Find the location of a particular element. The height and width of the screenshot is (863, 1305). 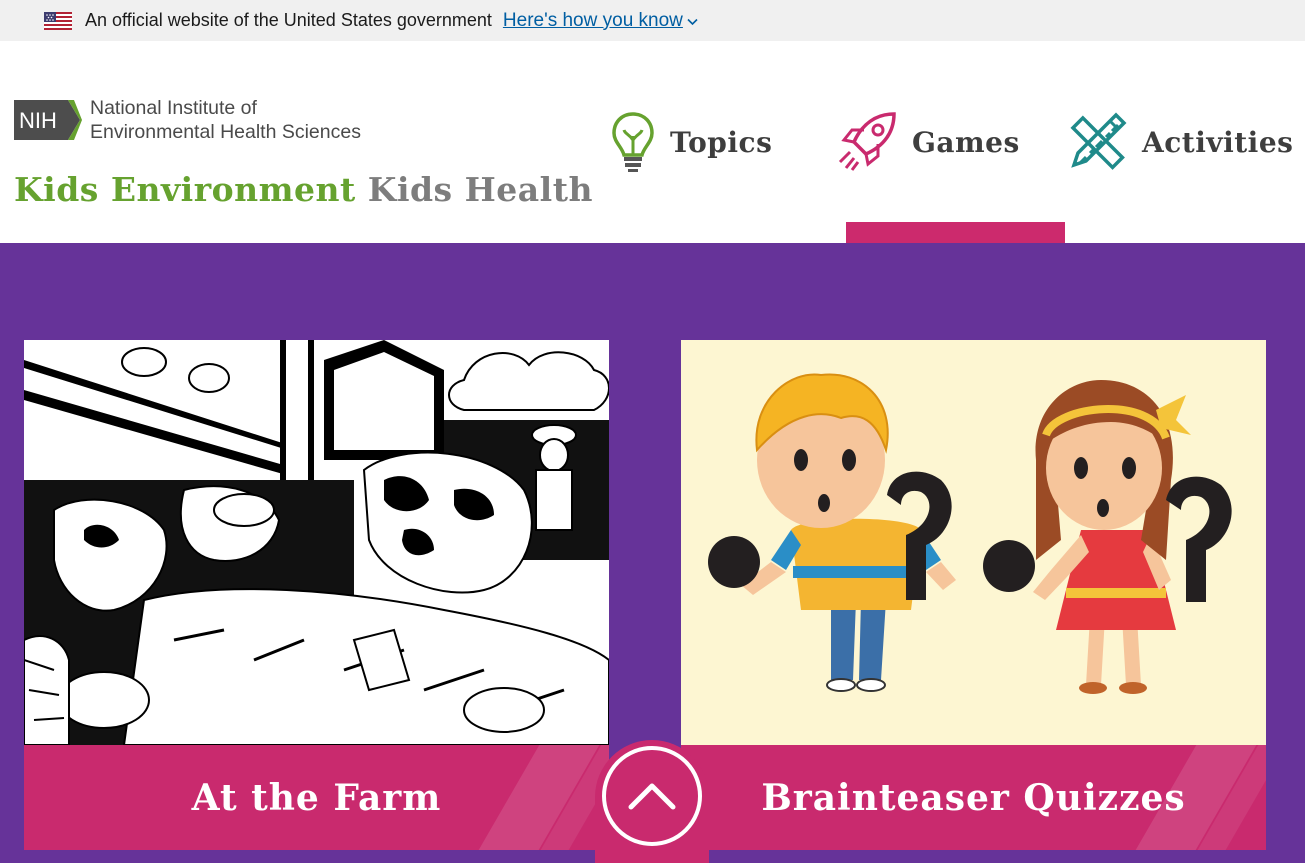

brainteaser-card-banner: Brainteaser Quizzes is located at coordinates (973, 797).